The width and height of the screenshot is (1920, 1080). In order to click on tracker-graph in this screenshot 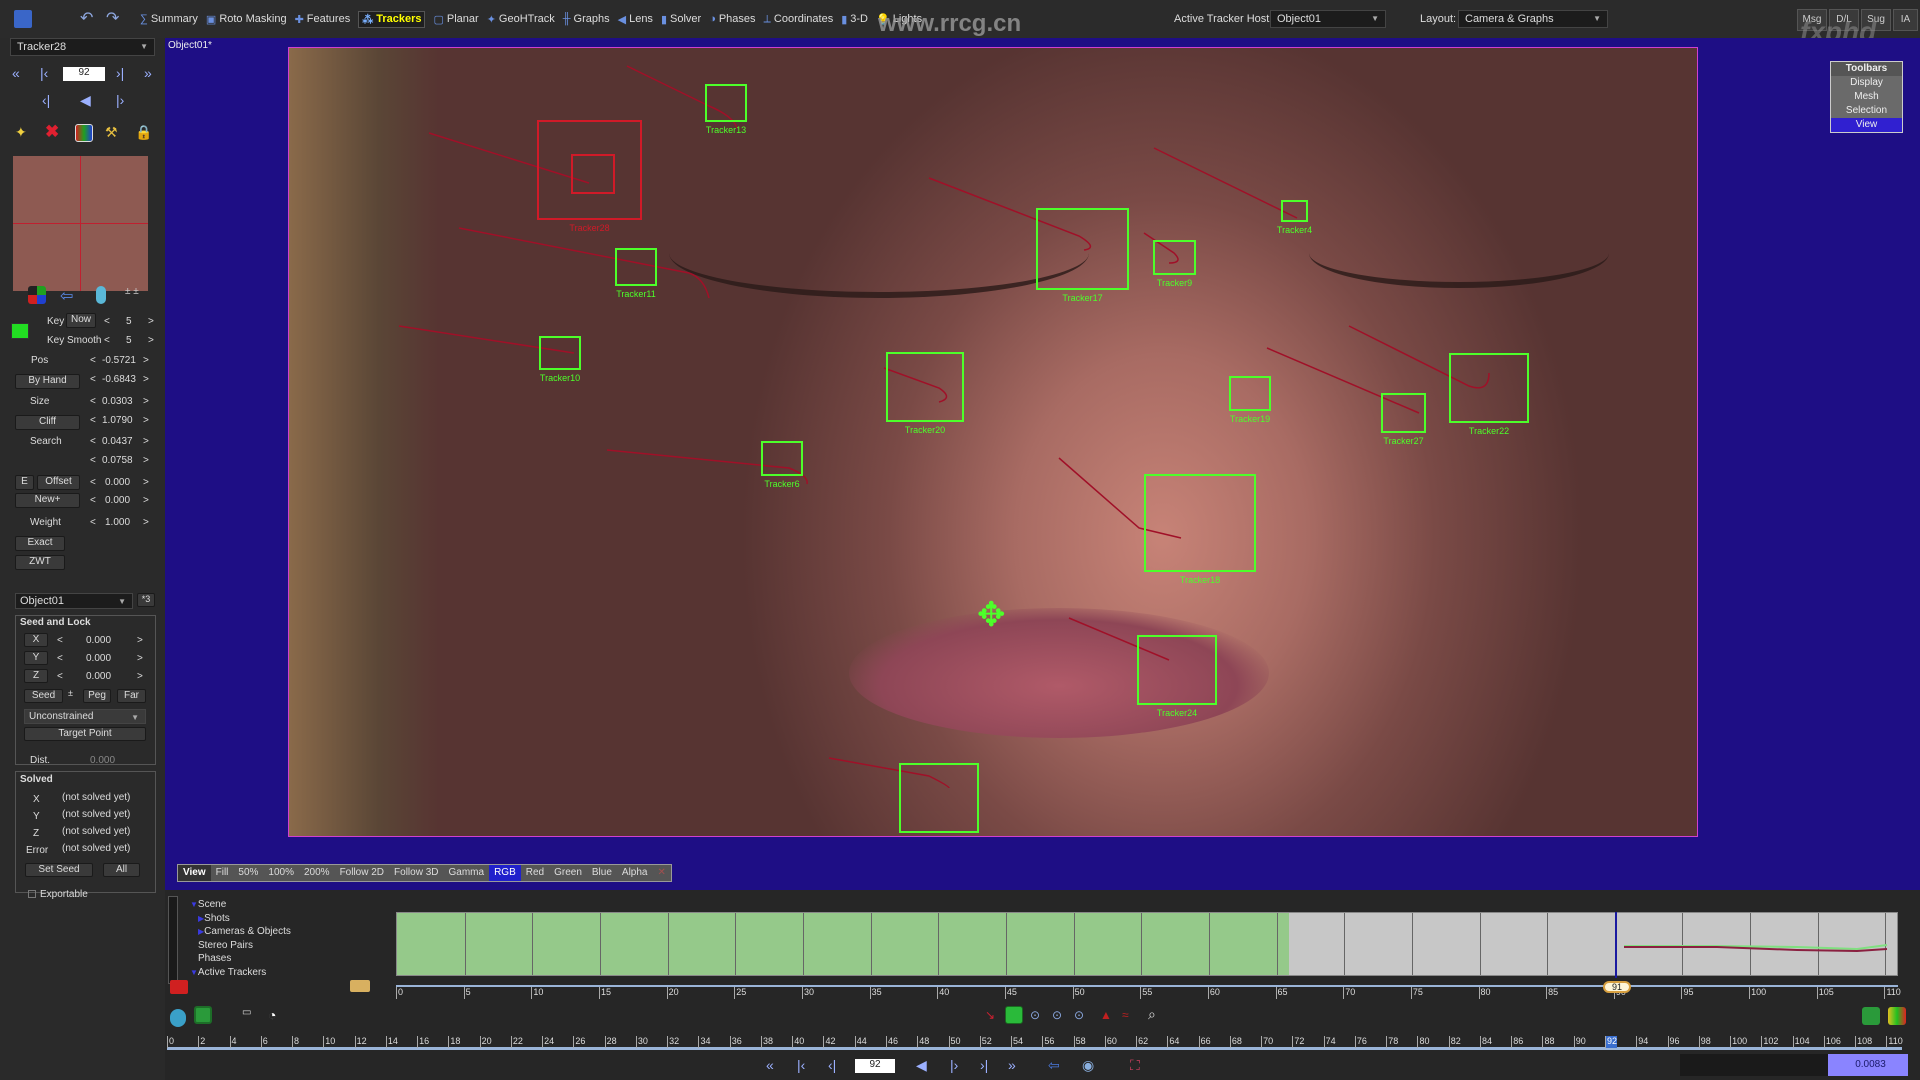, I will do `click(1147, 944)`.